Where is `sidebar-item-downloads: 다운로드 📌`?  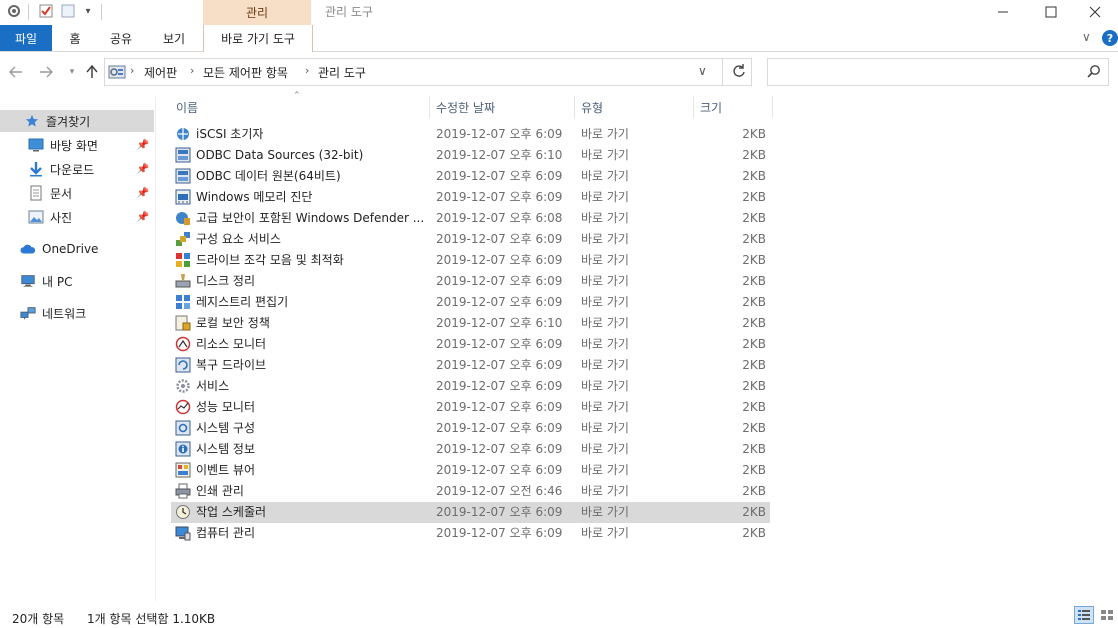 sidebar-item-downloads: 다운로드 📌 is located at coordinates (77, 169).